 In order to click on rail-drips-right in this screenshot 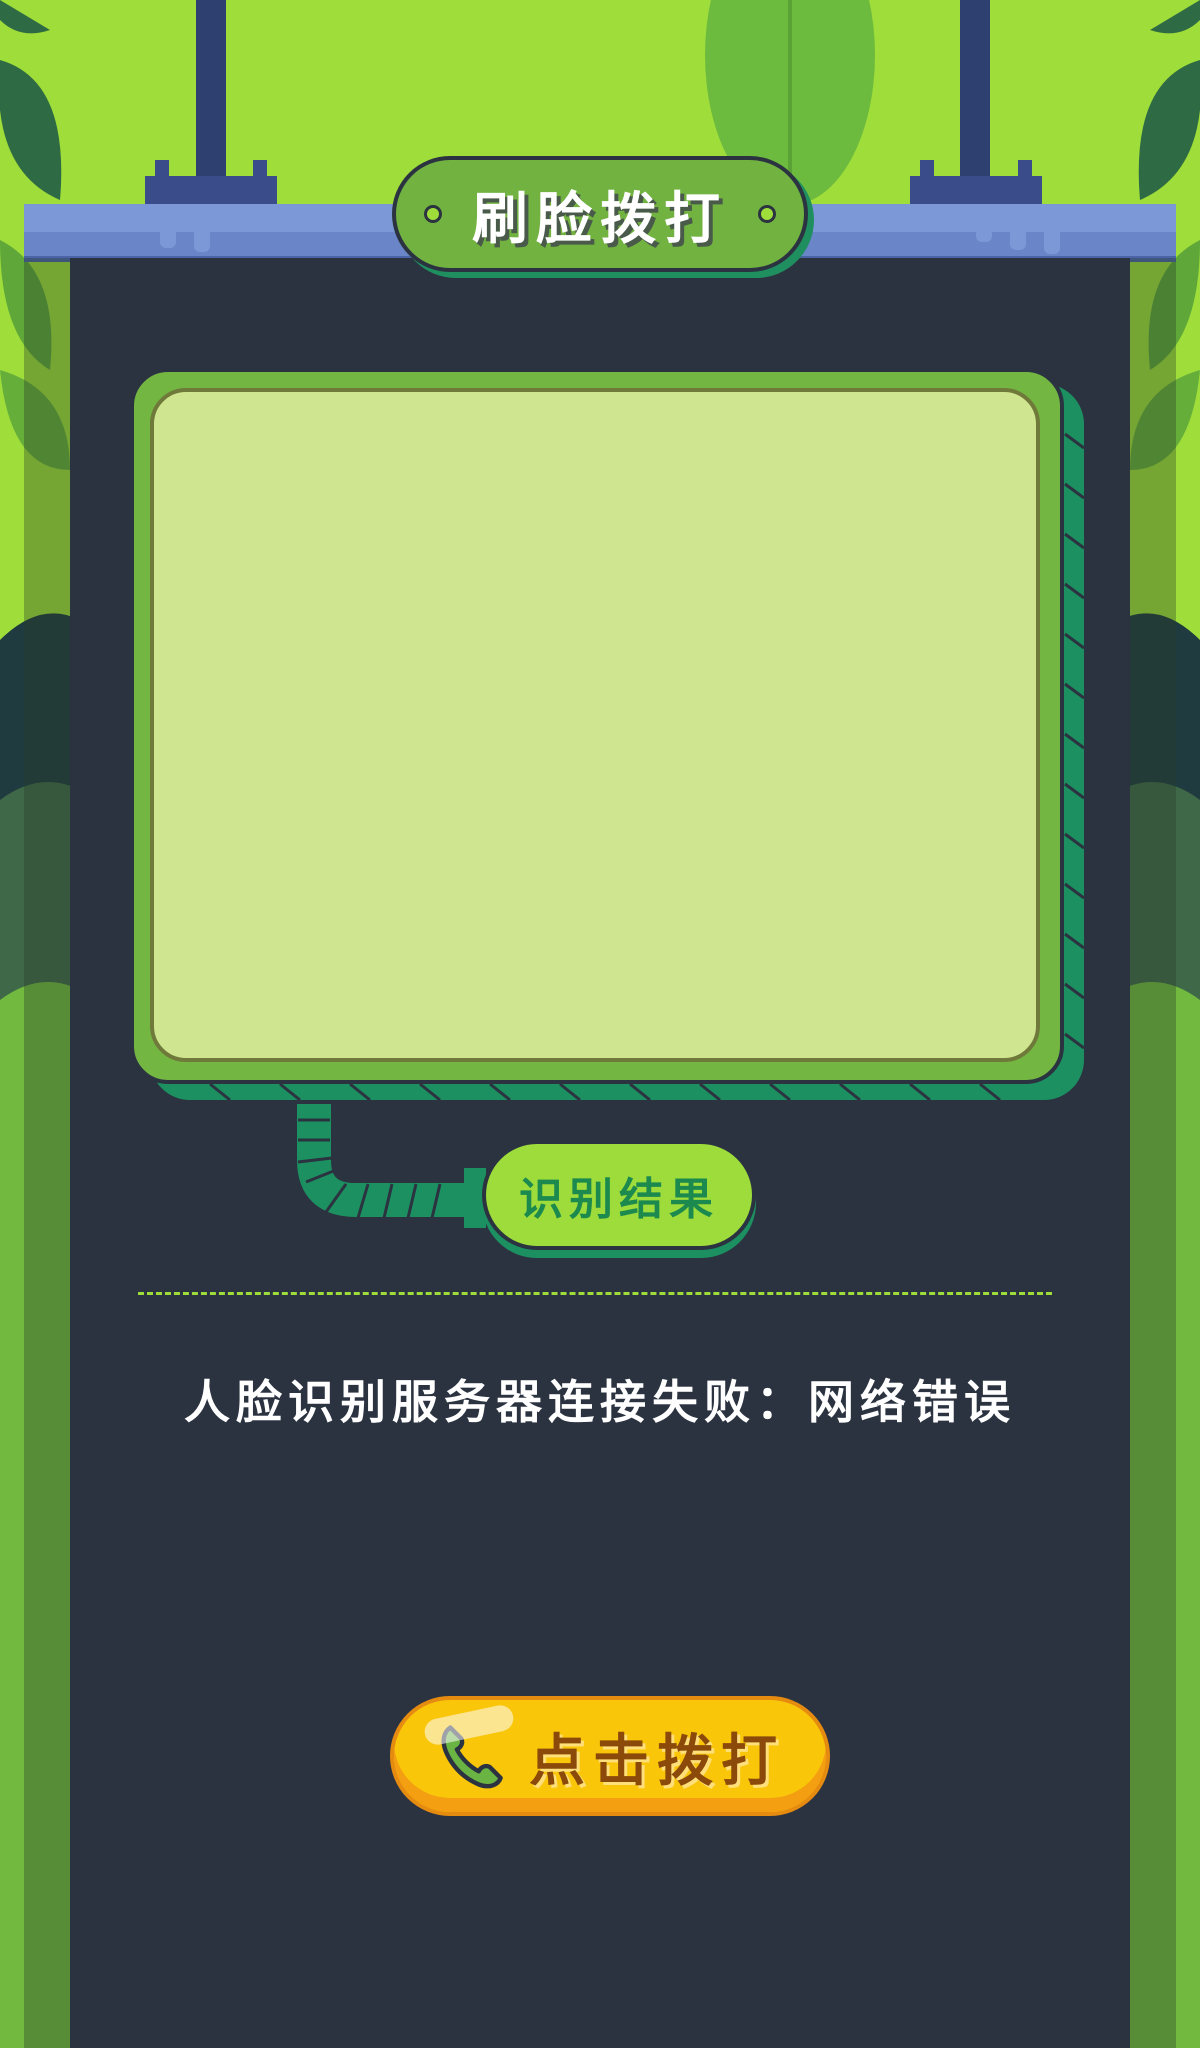, I will do `click(1018, 241)`.